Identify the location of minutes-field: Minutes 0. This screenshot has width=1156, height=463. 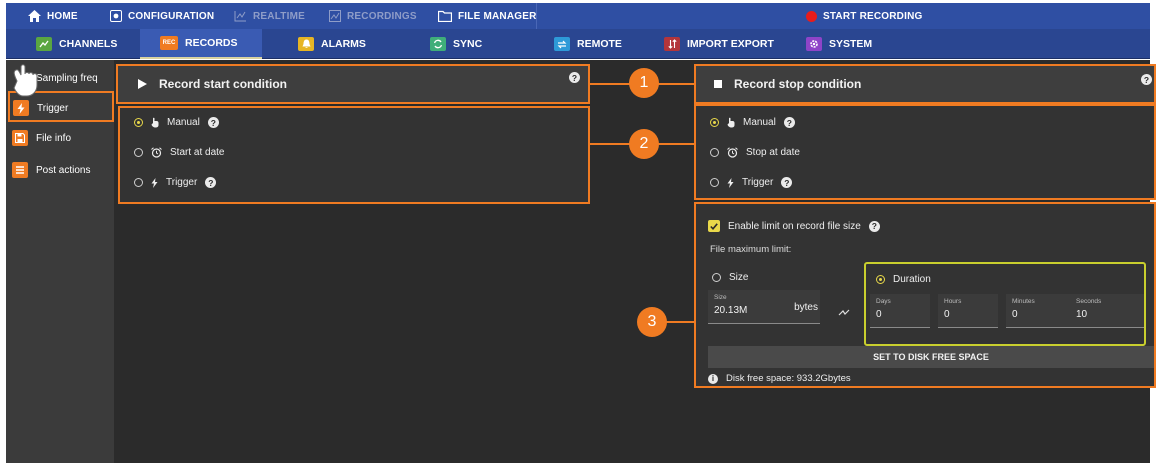
(1038, 311).